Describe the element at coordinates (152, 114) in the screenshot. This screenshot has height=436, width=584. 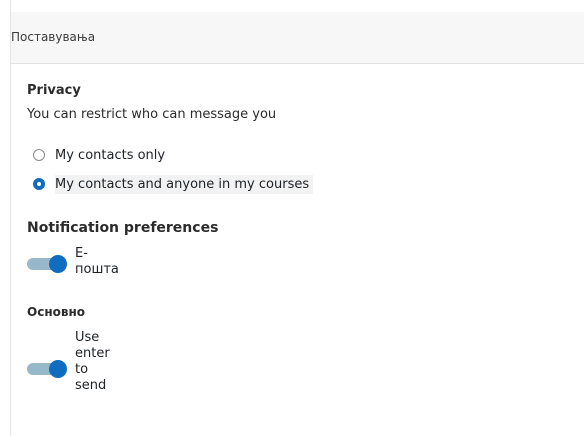
I see `privacy-description: You can restrict who can message you` at that location.